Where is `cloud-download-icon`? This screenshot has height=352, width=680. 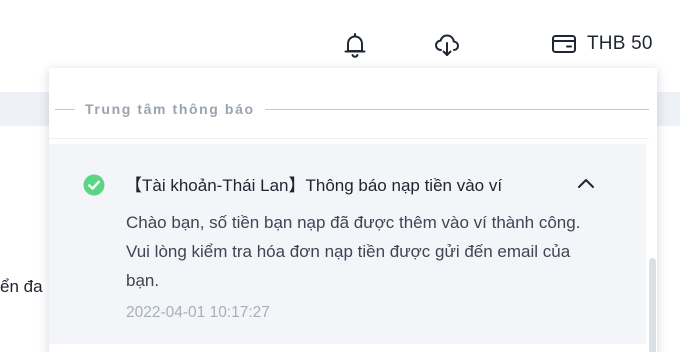
cloud-download-icon is located at coordinates (447, 45).